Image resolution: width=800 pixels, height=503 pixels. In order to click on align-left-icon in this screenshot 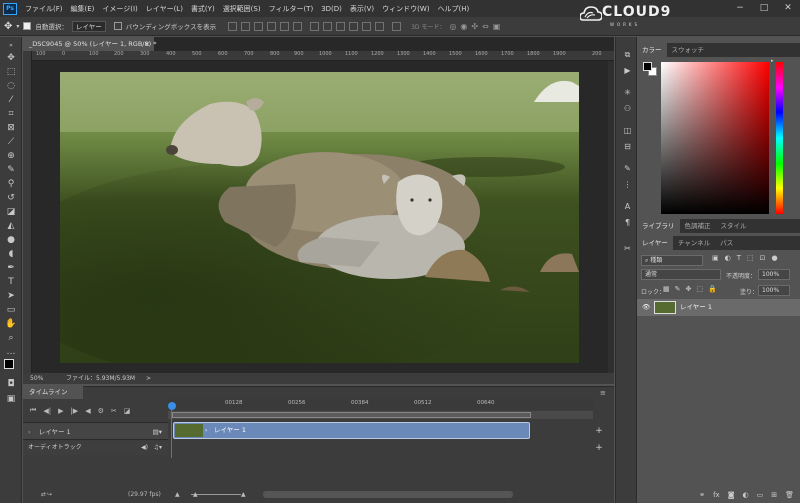, I will do `click(272, 26)`.